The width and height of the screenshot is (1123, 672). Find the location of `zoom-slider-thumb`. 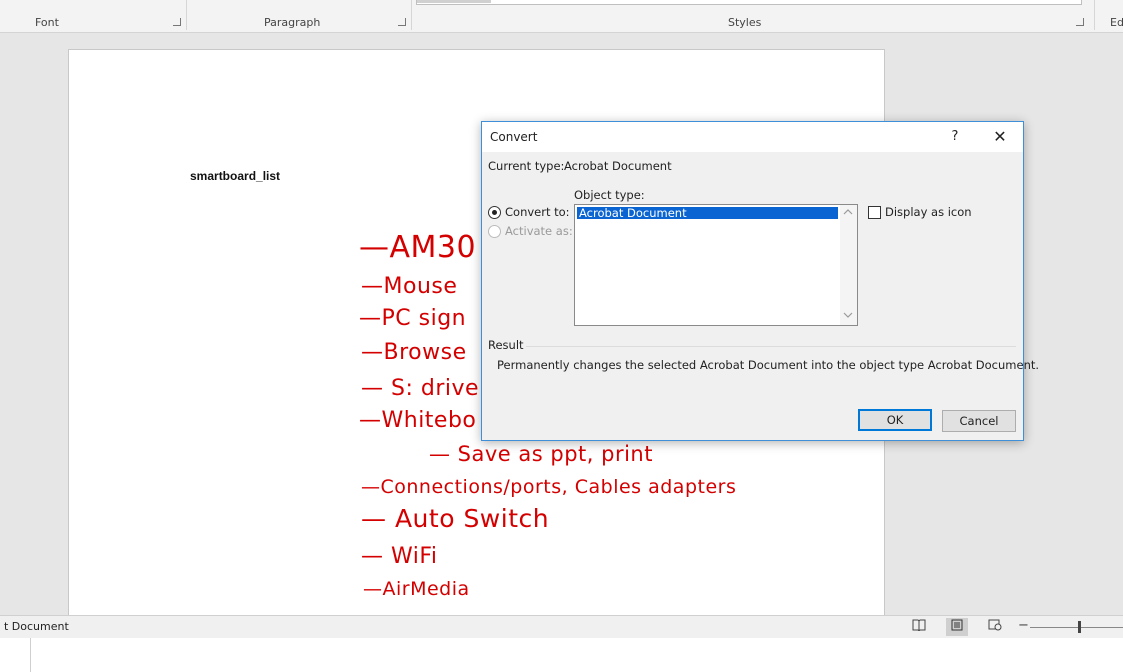

zoom-slider-thumb is located at coordinates (1079, 627).